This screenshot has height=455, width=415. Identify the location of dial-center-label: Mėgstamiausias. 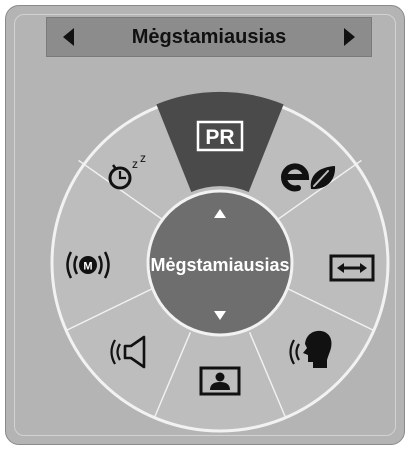
(219, 265).